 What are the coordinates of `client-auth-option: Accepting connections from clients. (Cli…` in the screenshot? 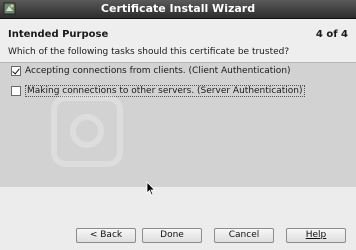 It's located at (151, 70).